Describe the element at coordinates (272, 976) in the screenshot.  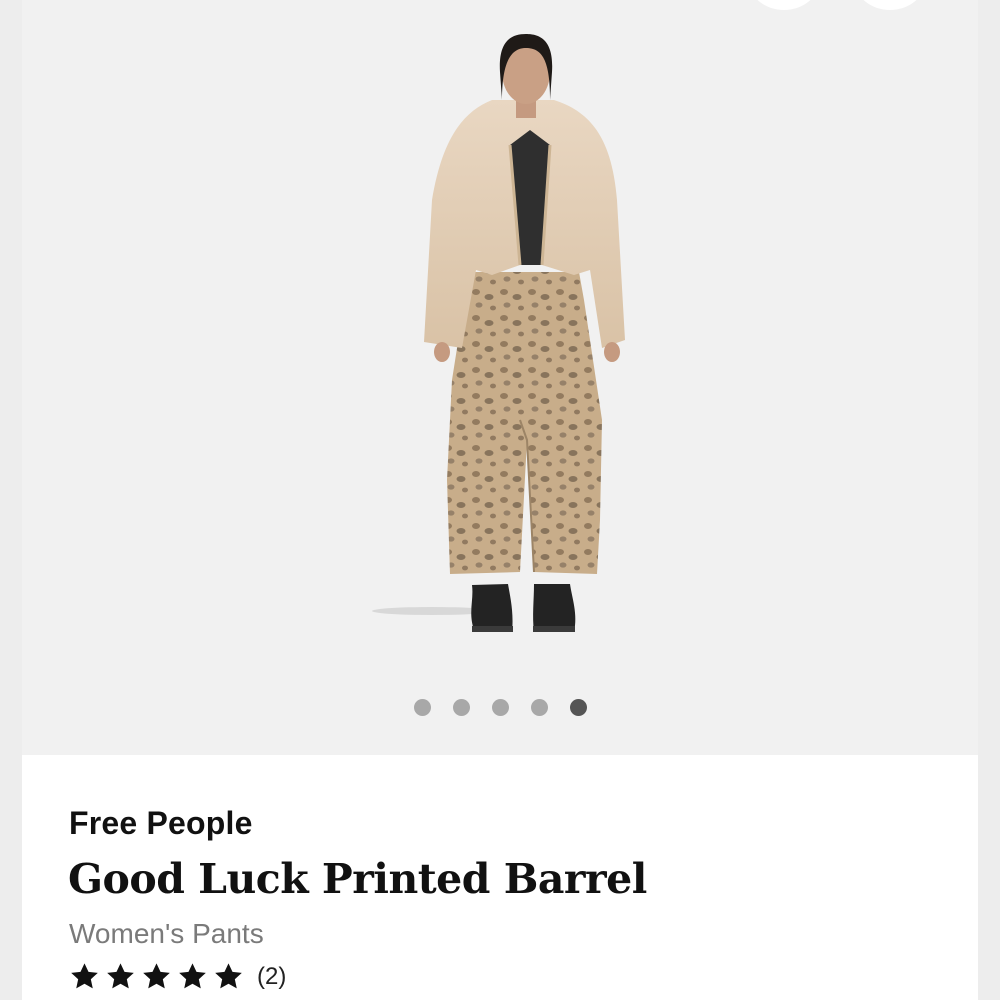
I see `rating-count: (2)` at that location.